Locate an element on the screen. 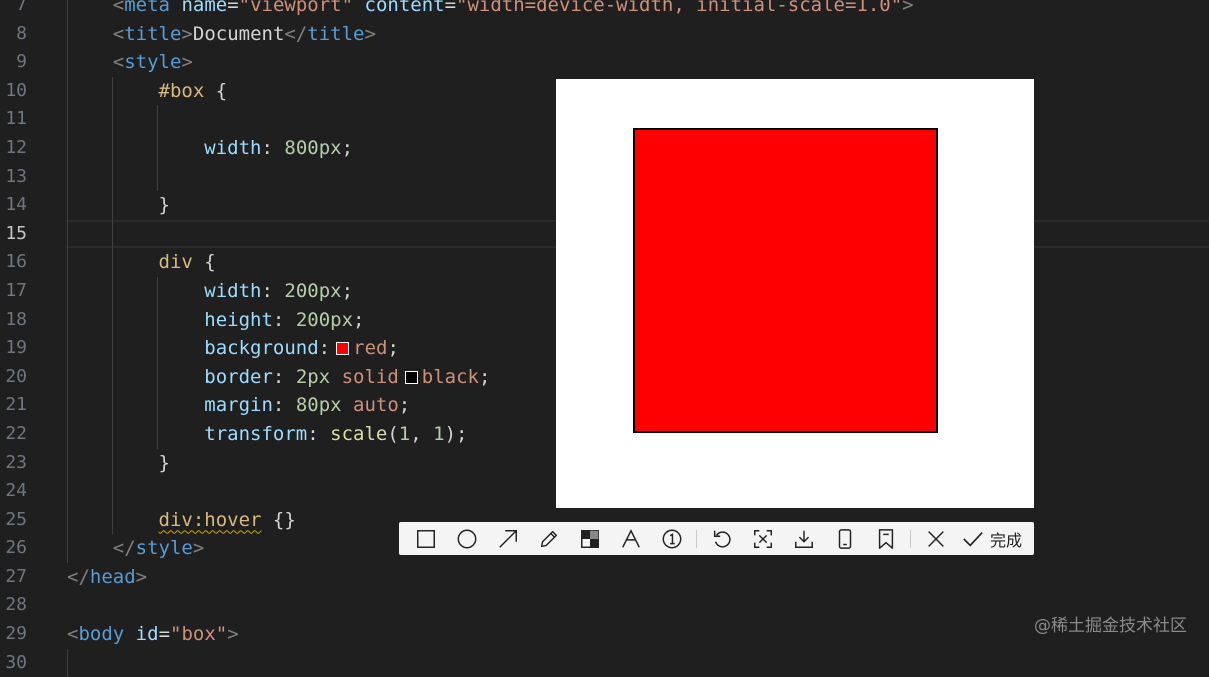 Image resolution: width=1209 pixels, height=677 pixels. toolbar-divider is located at coordinates (910, 538).